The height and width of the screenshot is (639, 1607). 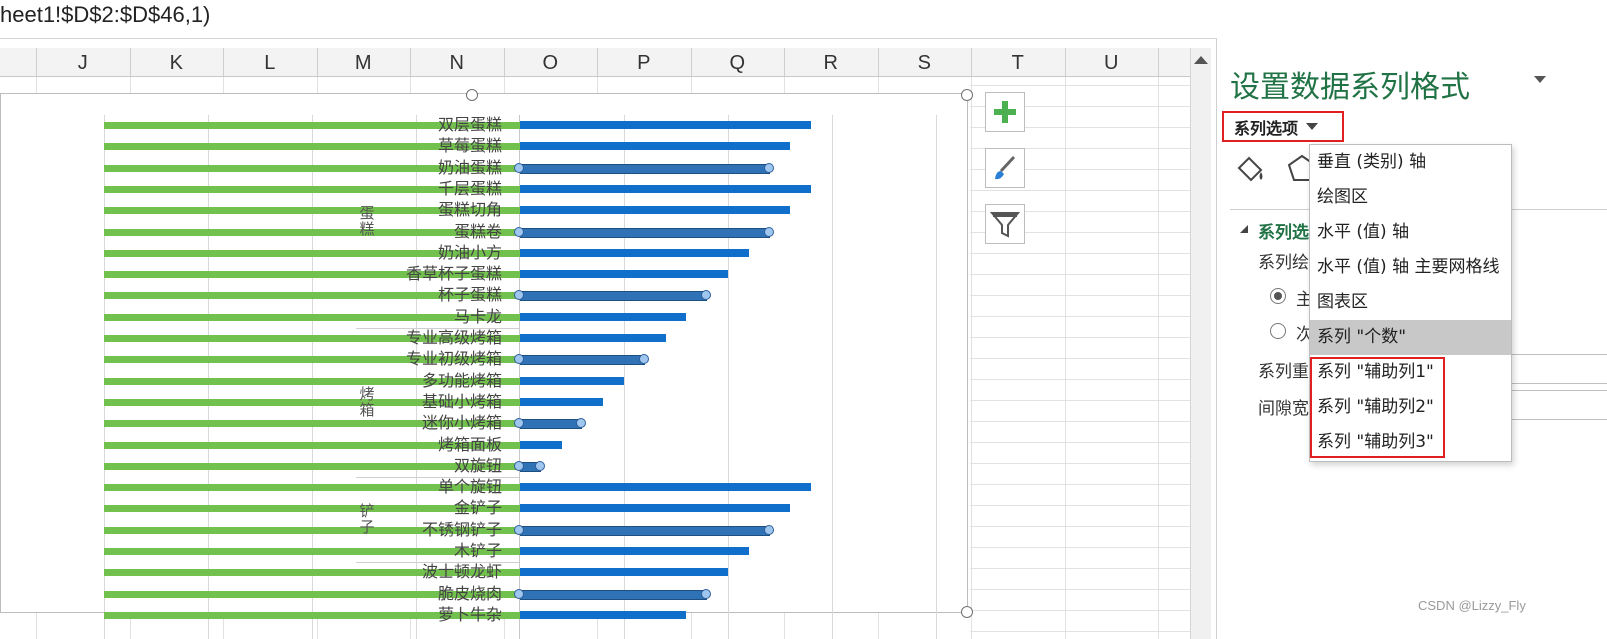 What do you see at coordinates (367, 220) in the screenshot?
I see `category-group-label: 蛋糕` at bounding box center [367, 220].